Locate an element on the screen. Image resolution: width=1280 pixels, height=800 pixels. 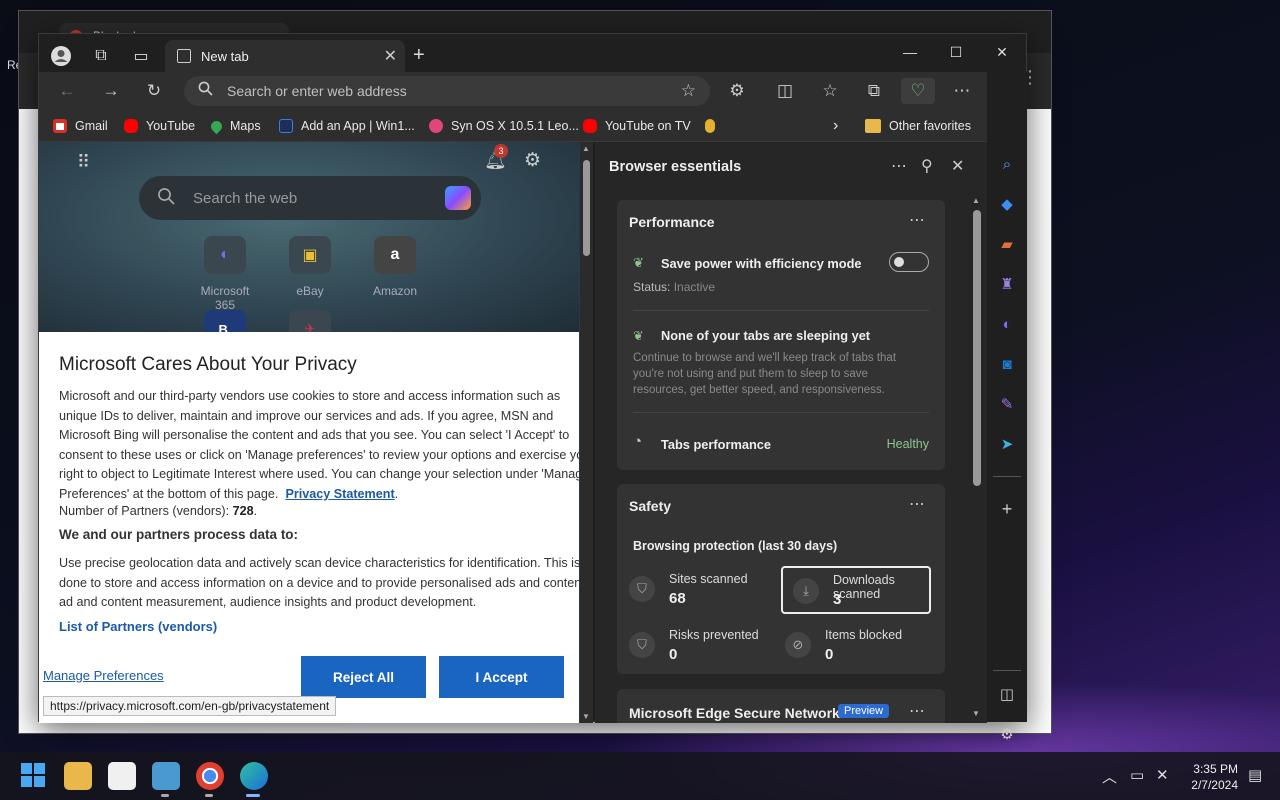
favorite-gmail: Gmail is located at coordinates (80, 126).